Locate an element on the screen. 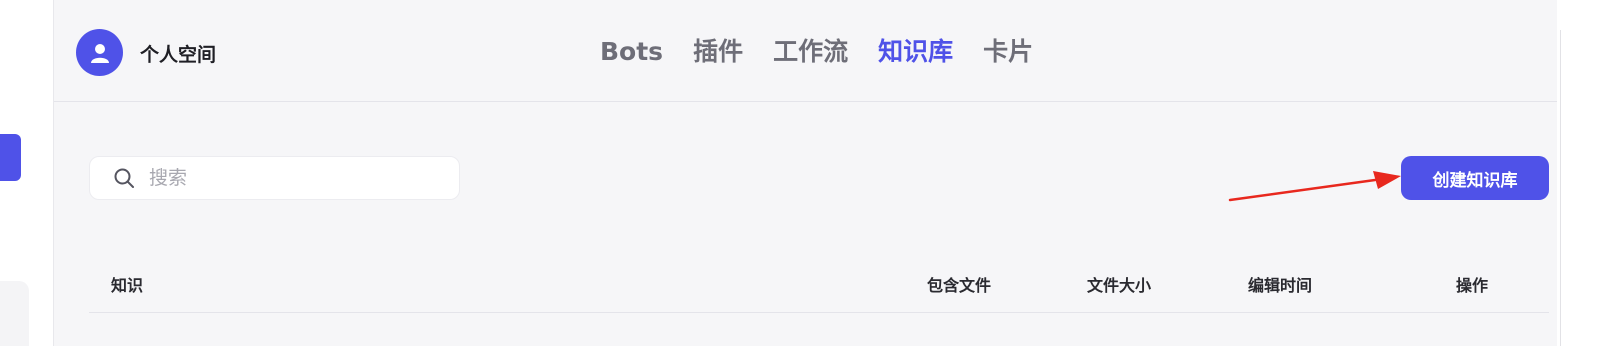  user-icon is located at coordinates (99, 53).